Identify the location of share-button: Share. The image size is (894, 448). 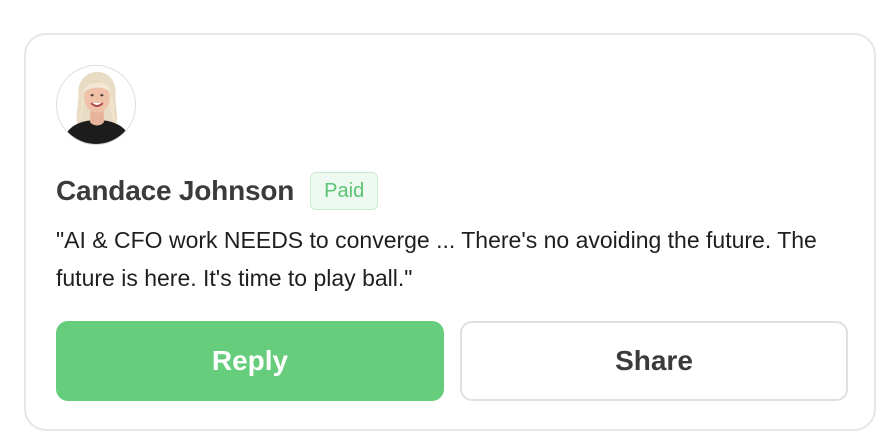
(654, 361).